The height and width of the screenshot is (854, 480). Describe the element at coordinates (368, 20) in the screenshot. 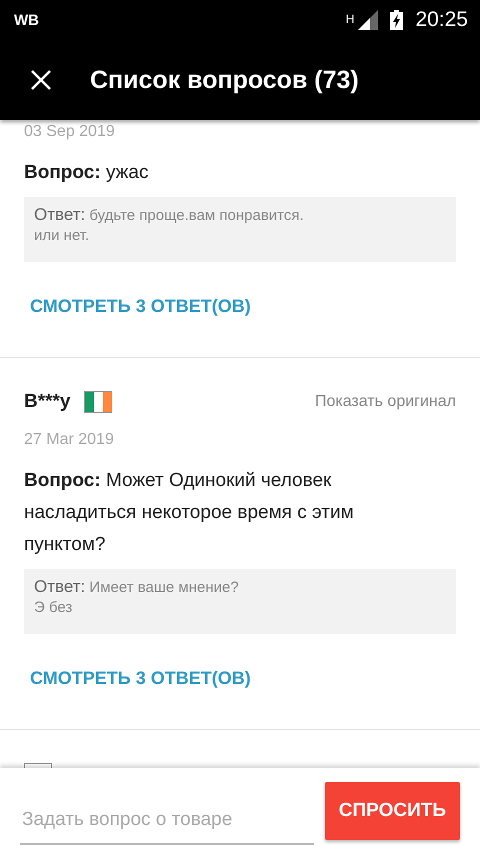

I see `signal-icon` at that location.